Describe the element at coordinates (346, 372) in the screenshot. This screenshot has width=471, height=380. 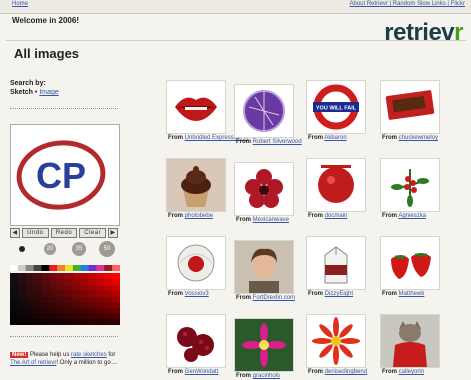
I see `author-link: denisedingbend` at that location.